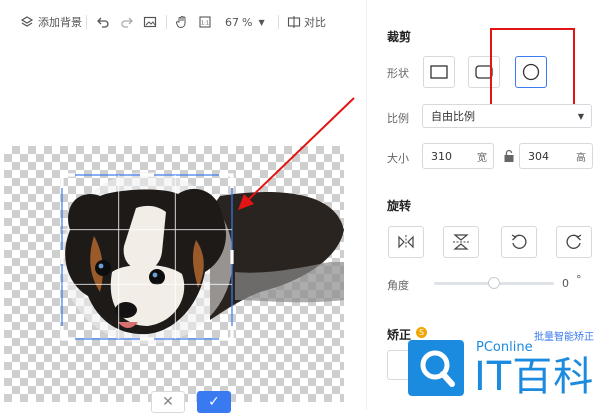 Image resolution: width=602 pixels, height=413 pixels. Describe the element at coordinates (399, 37) in the screenshot. I see `crop-section-title: 裁剪` at that location.